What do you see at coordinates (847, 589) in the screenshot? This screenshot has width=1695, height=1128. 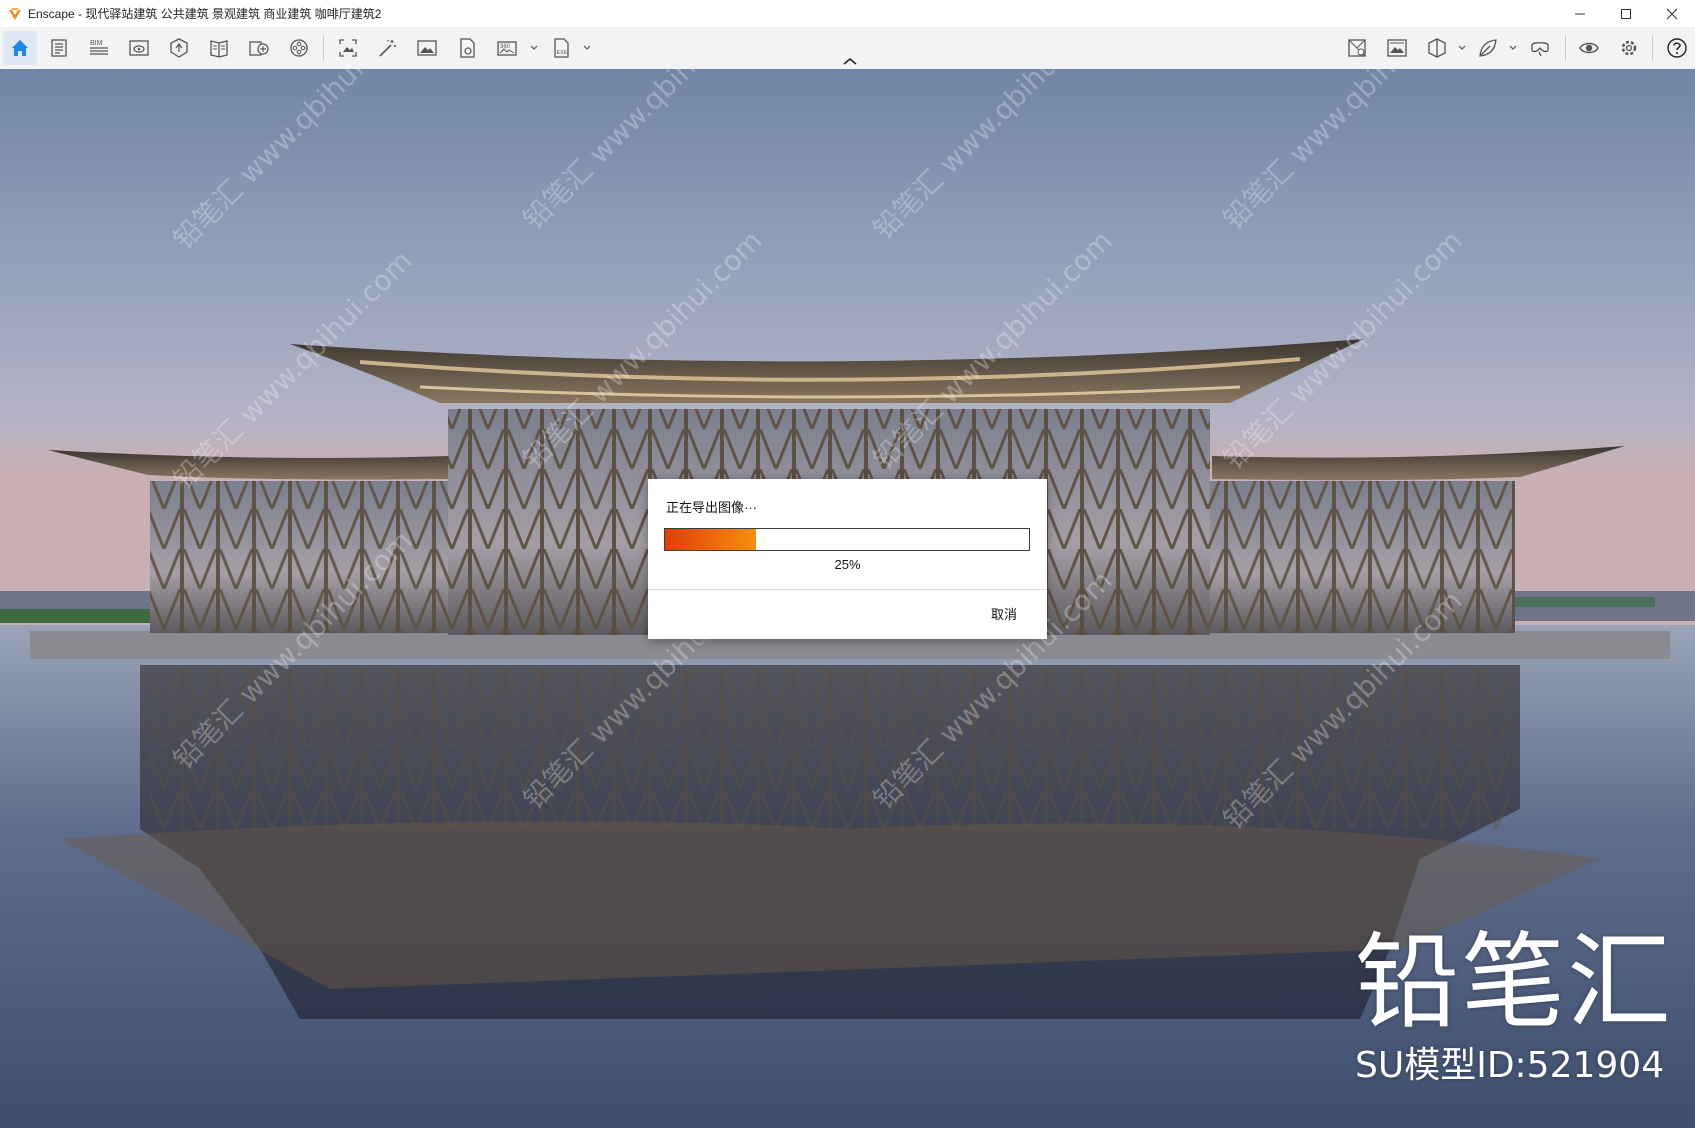 I see `dialog-divider` at bounding box center [847, 589].